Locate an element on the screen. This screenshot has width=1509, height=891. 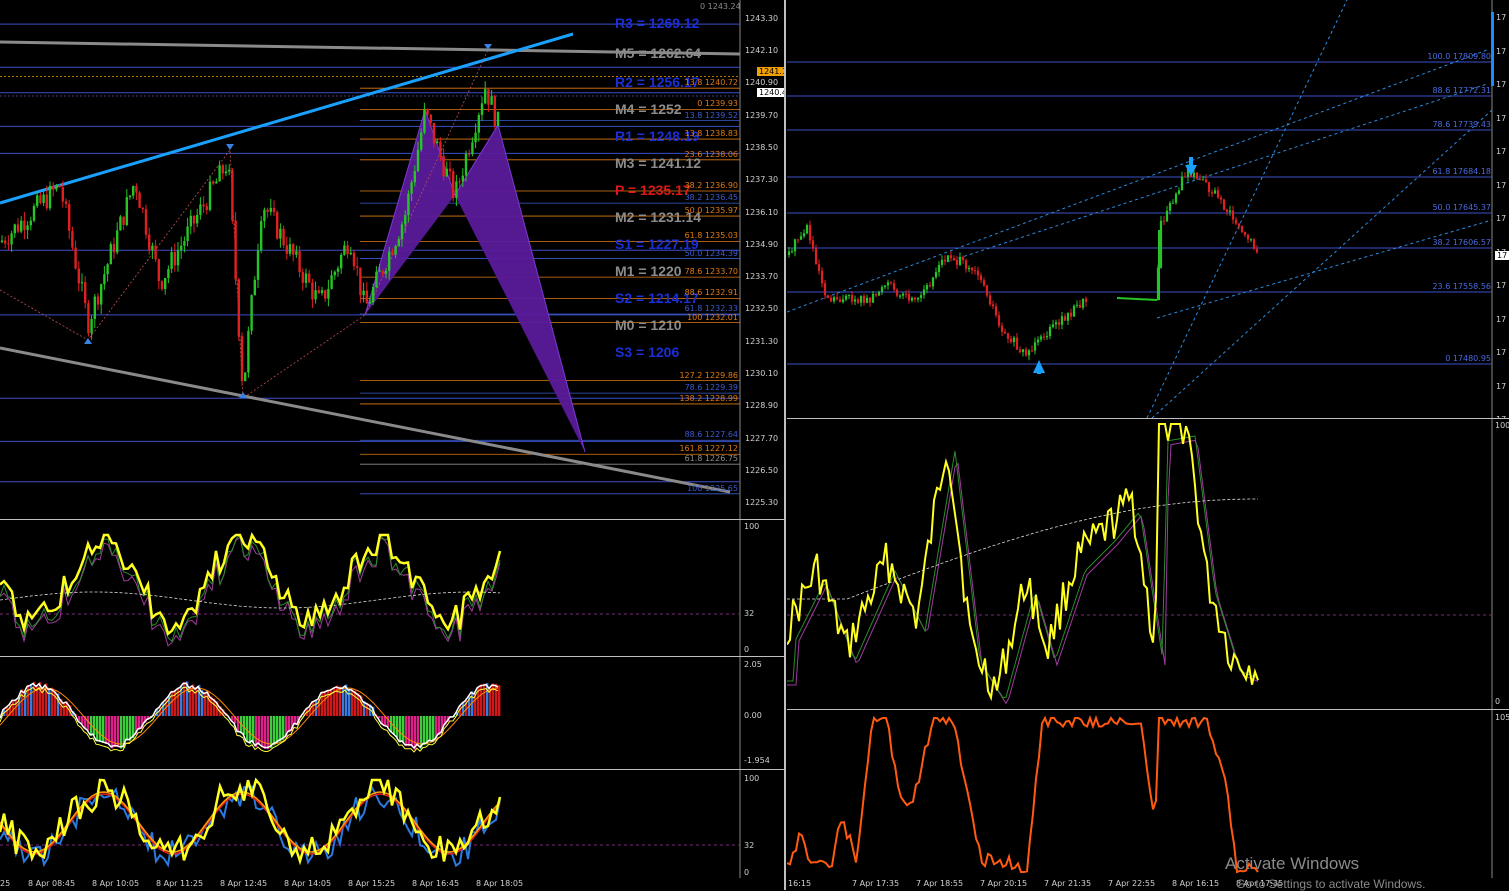
fractal-arrow is located at coordinates (230, 147).